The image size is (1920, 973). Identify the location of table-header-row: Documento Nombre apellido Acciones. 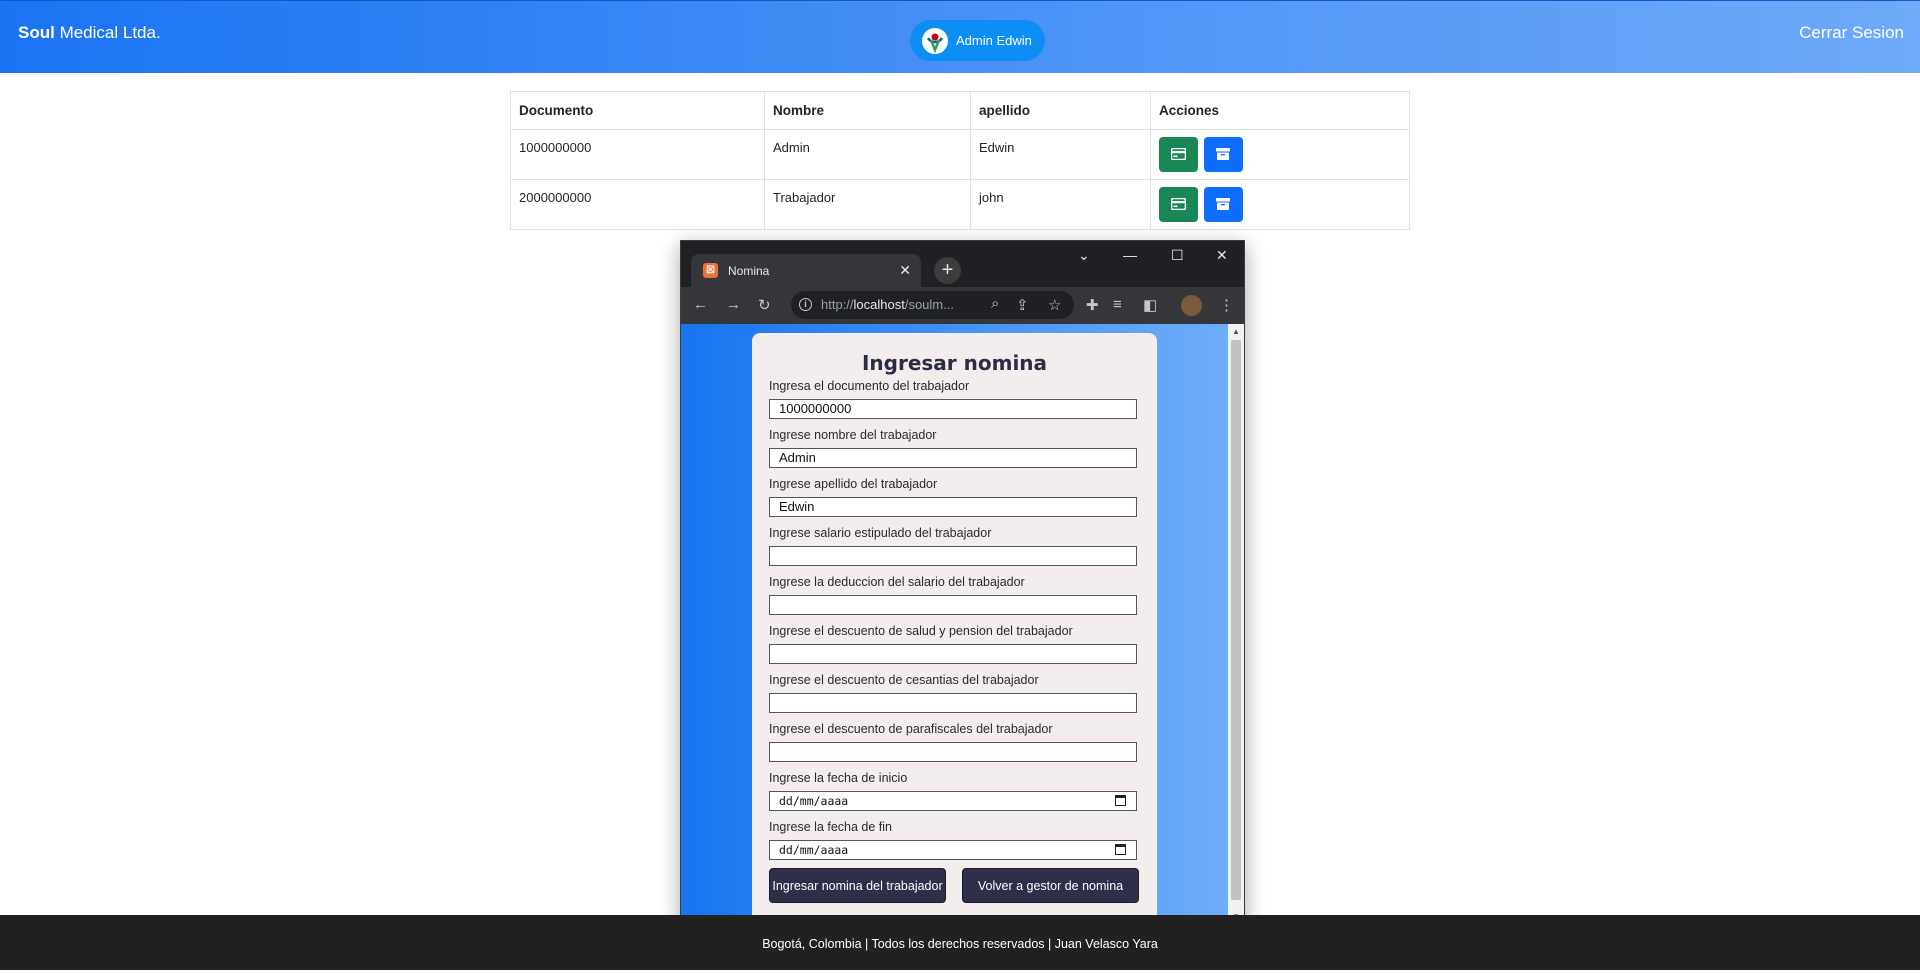
(960, 110).